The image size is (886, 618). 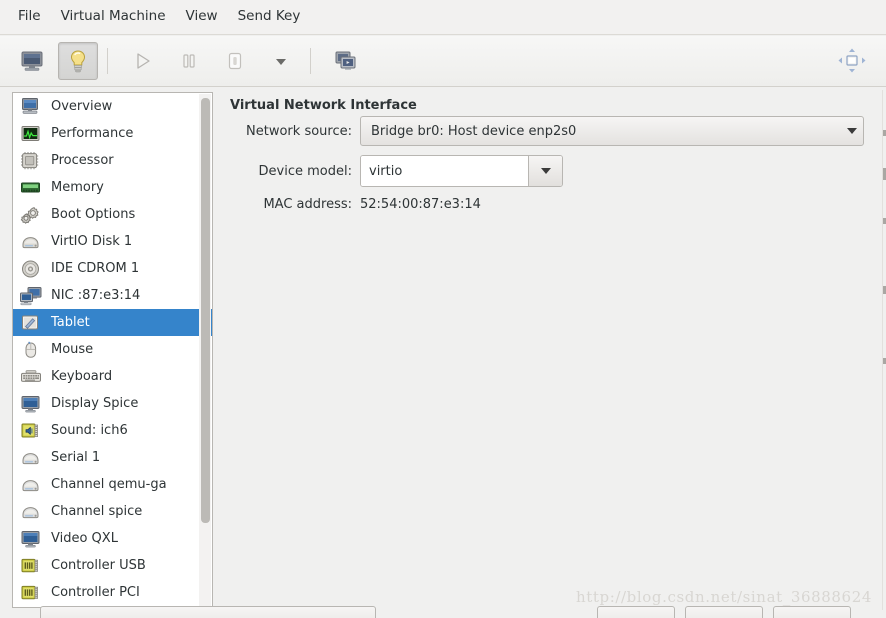 I want to click on hardware-list-item-label: Display Spice, so click(x=95, y=403).